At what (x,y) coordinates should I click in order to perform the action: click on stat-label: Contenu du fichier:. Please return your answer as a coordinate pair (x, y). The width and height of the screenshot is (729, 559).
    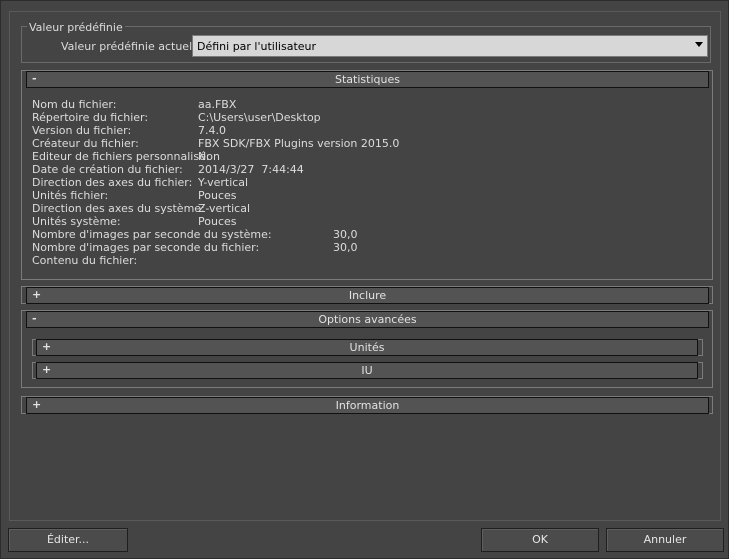
    Looking at the image, I should click on (85, 260).